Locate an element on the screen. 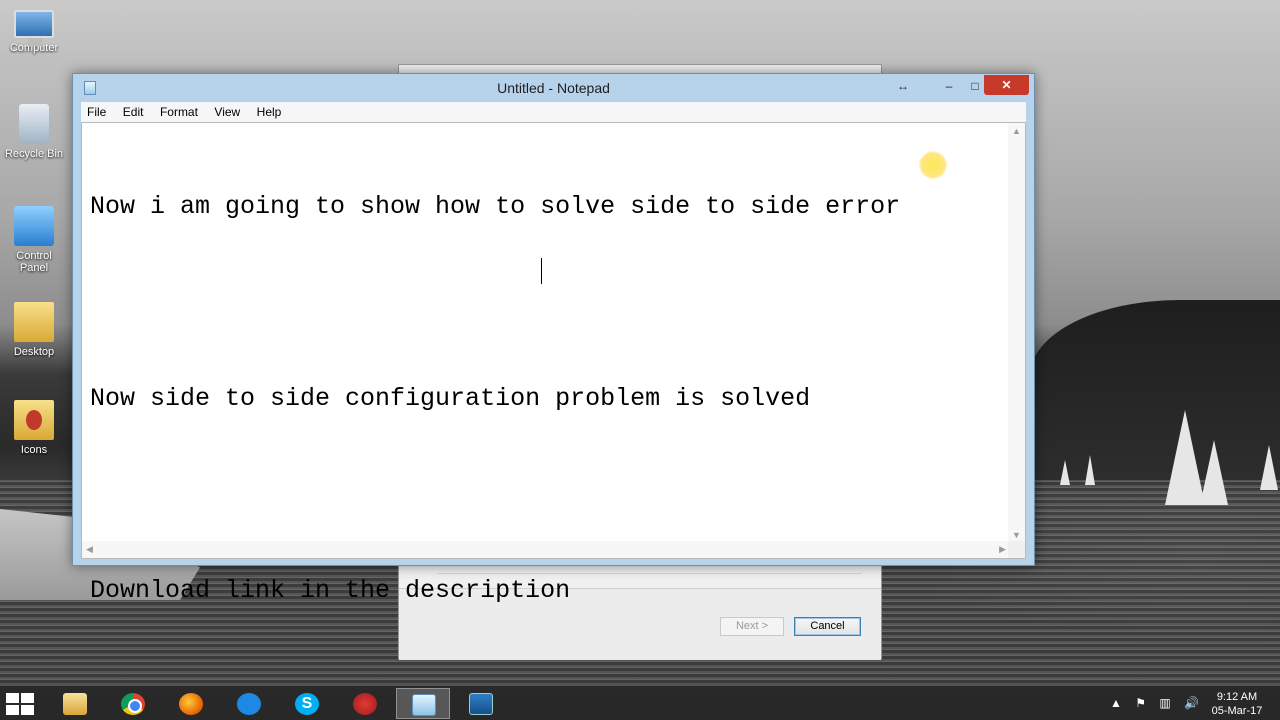 Image resolution: width=1280 pixels, height=720 pixels. menu-bar: File Edit Format View Help is located at coordinates (553, 112).